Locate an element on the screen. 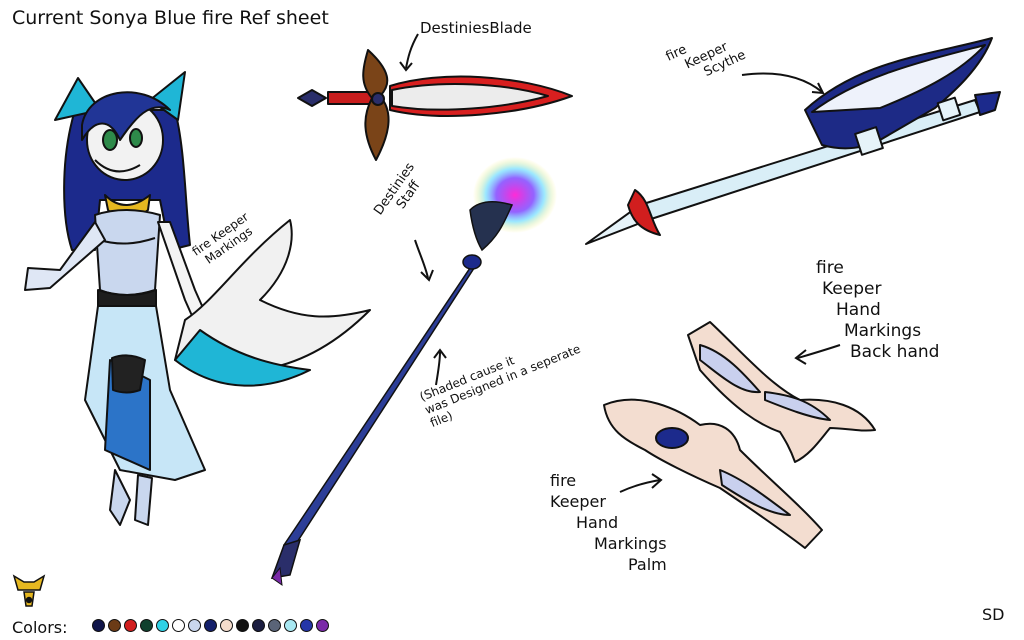  color-swatch-deep-blue is located at coordinates (306, 625).